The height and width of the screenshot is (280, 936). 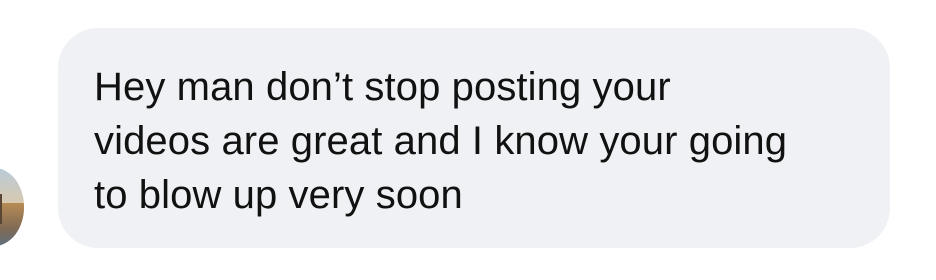 I want to click on sender-avatar, so click(x=12, y=207).